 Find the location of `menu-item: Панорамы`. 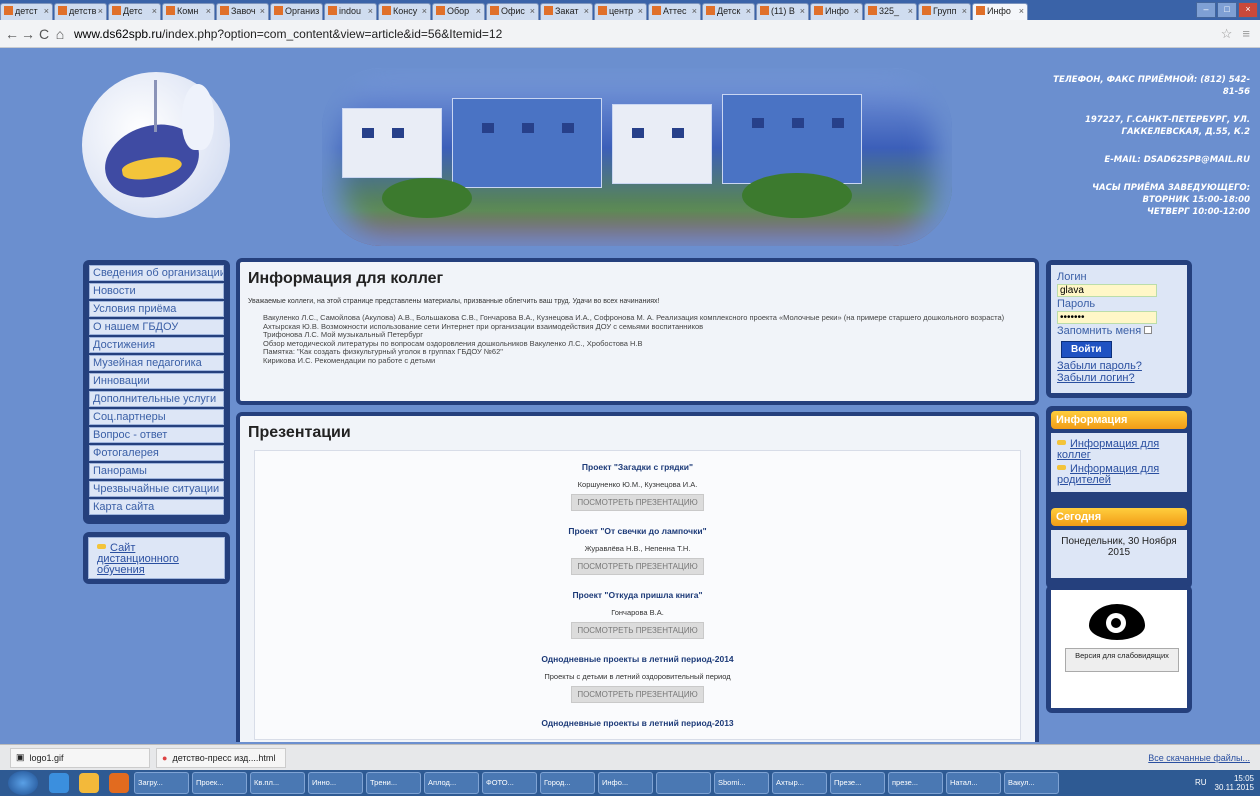

menu-item: Панорамы is located at coordinates (156, 471).